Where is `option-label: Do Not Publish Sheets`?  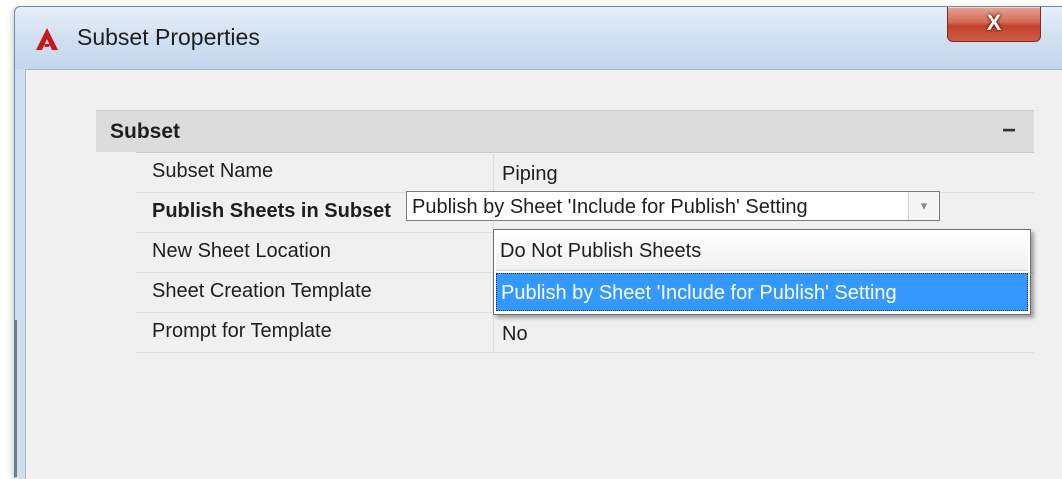
option-label: Do Not Publish Sheets is located at coordinates (601, 251).